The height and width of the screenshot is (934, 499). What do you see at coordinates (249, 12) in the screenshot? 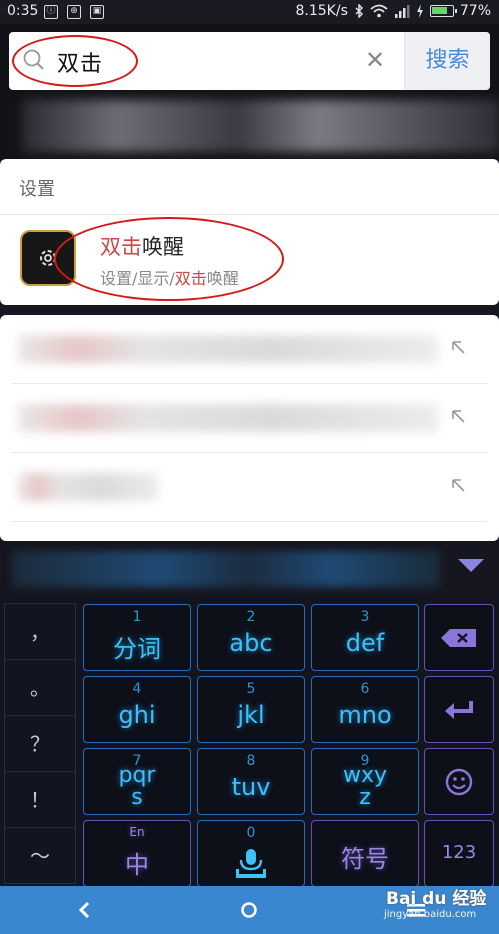
I see `status-bar: 0:35 ⓘ ⊕ ▣ 8.15K/s 77%` at bounding box center [249, 12].